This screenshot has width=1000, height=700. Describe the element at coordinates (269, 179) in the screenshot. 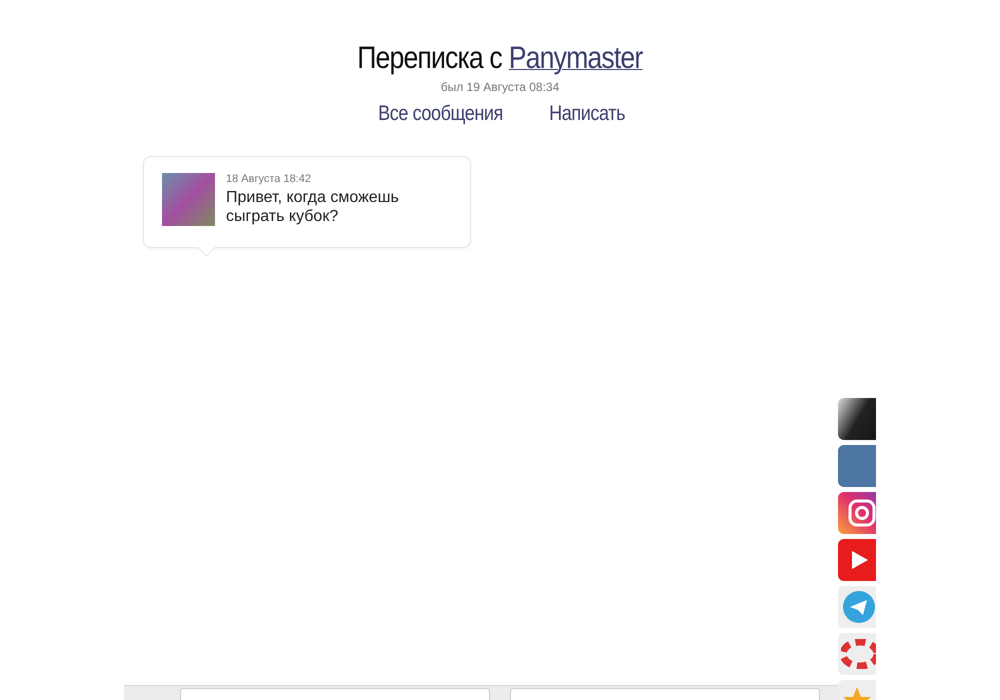

I see `message-time: 18 Августа 18:42` at that location.